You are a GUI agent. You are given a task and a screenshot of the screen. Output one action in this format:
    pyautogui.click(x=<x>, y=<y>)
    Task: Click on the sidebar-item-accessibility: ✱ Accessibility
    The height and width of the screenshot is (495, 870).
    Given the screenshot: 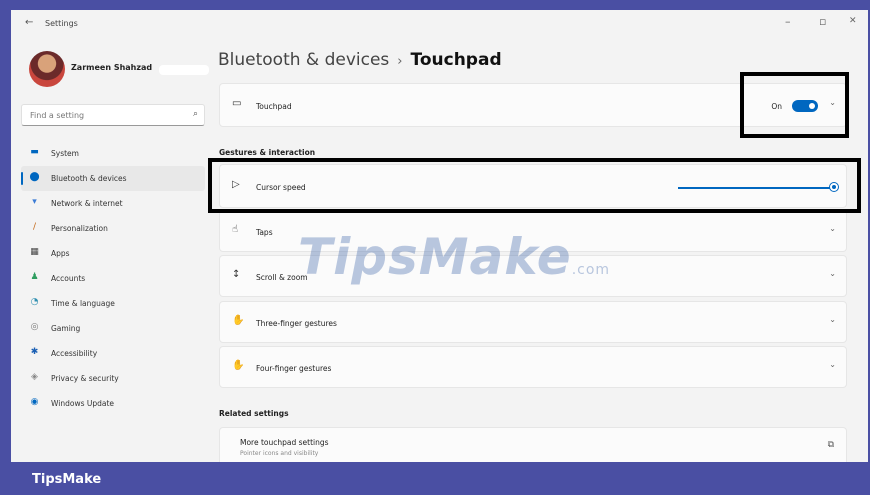 What is the action you would take?
    pyautogui.click(x=113, y=353)
    